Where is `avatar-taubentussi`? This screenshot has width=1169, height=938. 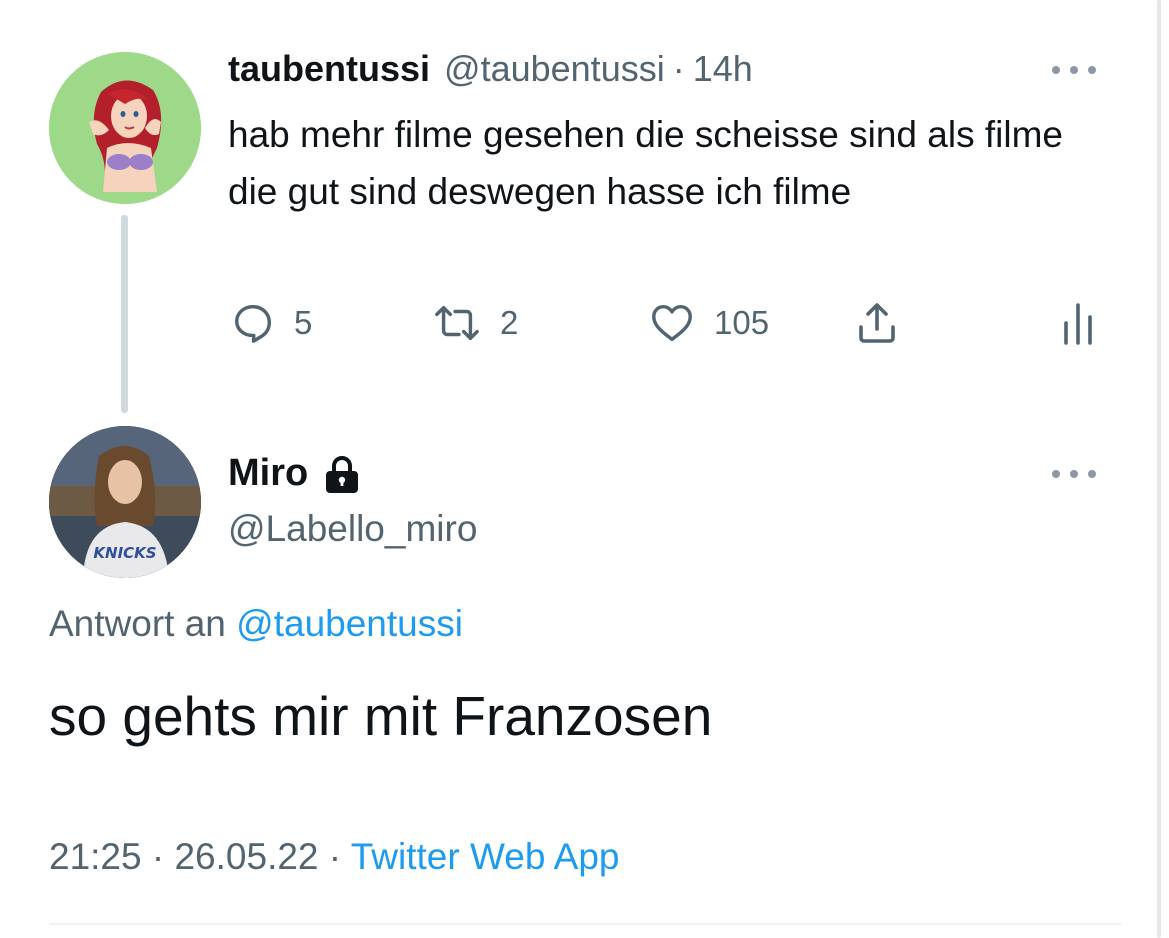 avatar-taubentussi is located at coordinates (125, 128).